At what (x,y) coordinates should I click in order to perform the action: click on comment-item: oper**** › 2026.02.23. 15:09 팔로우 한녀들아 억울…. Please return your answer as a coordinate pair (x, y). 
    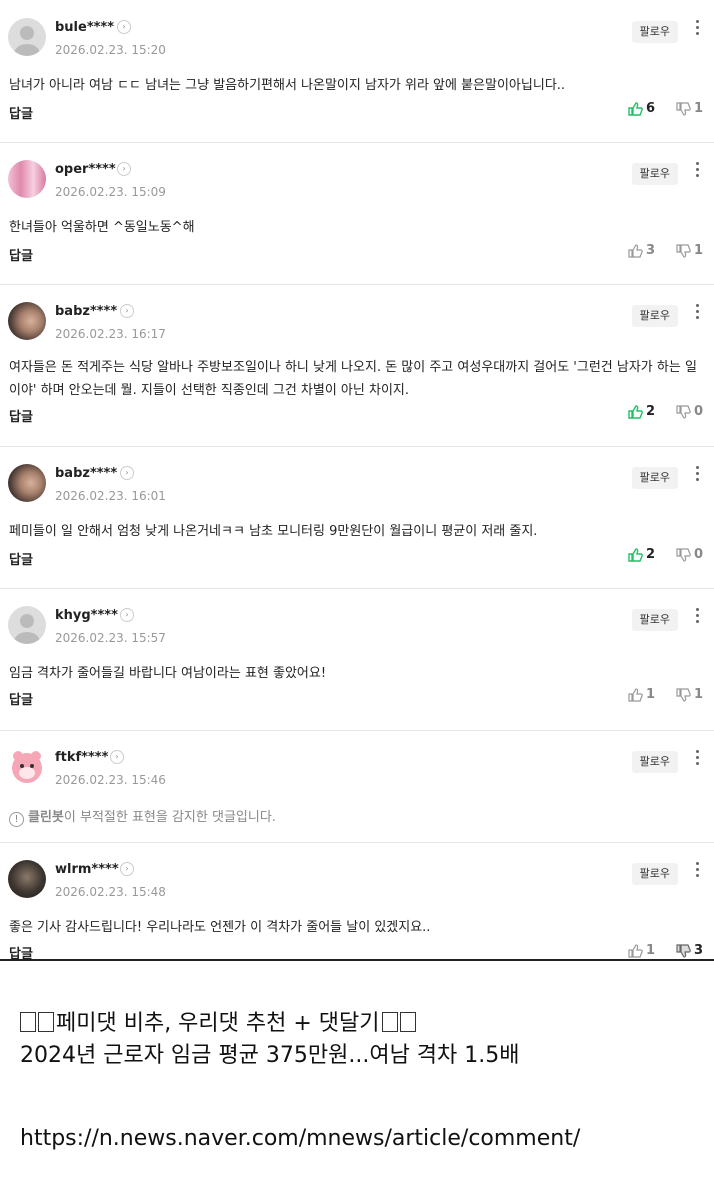
    Looking at the image, I should click on (357, 213).